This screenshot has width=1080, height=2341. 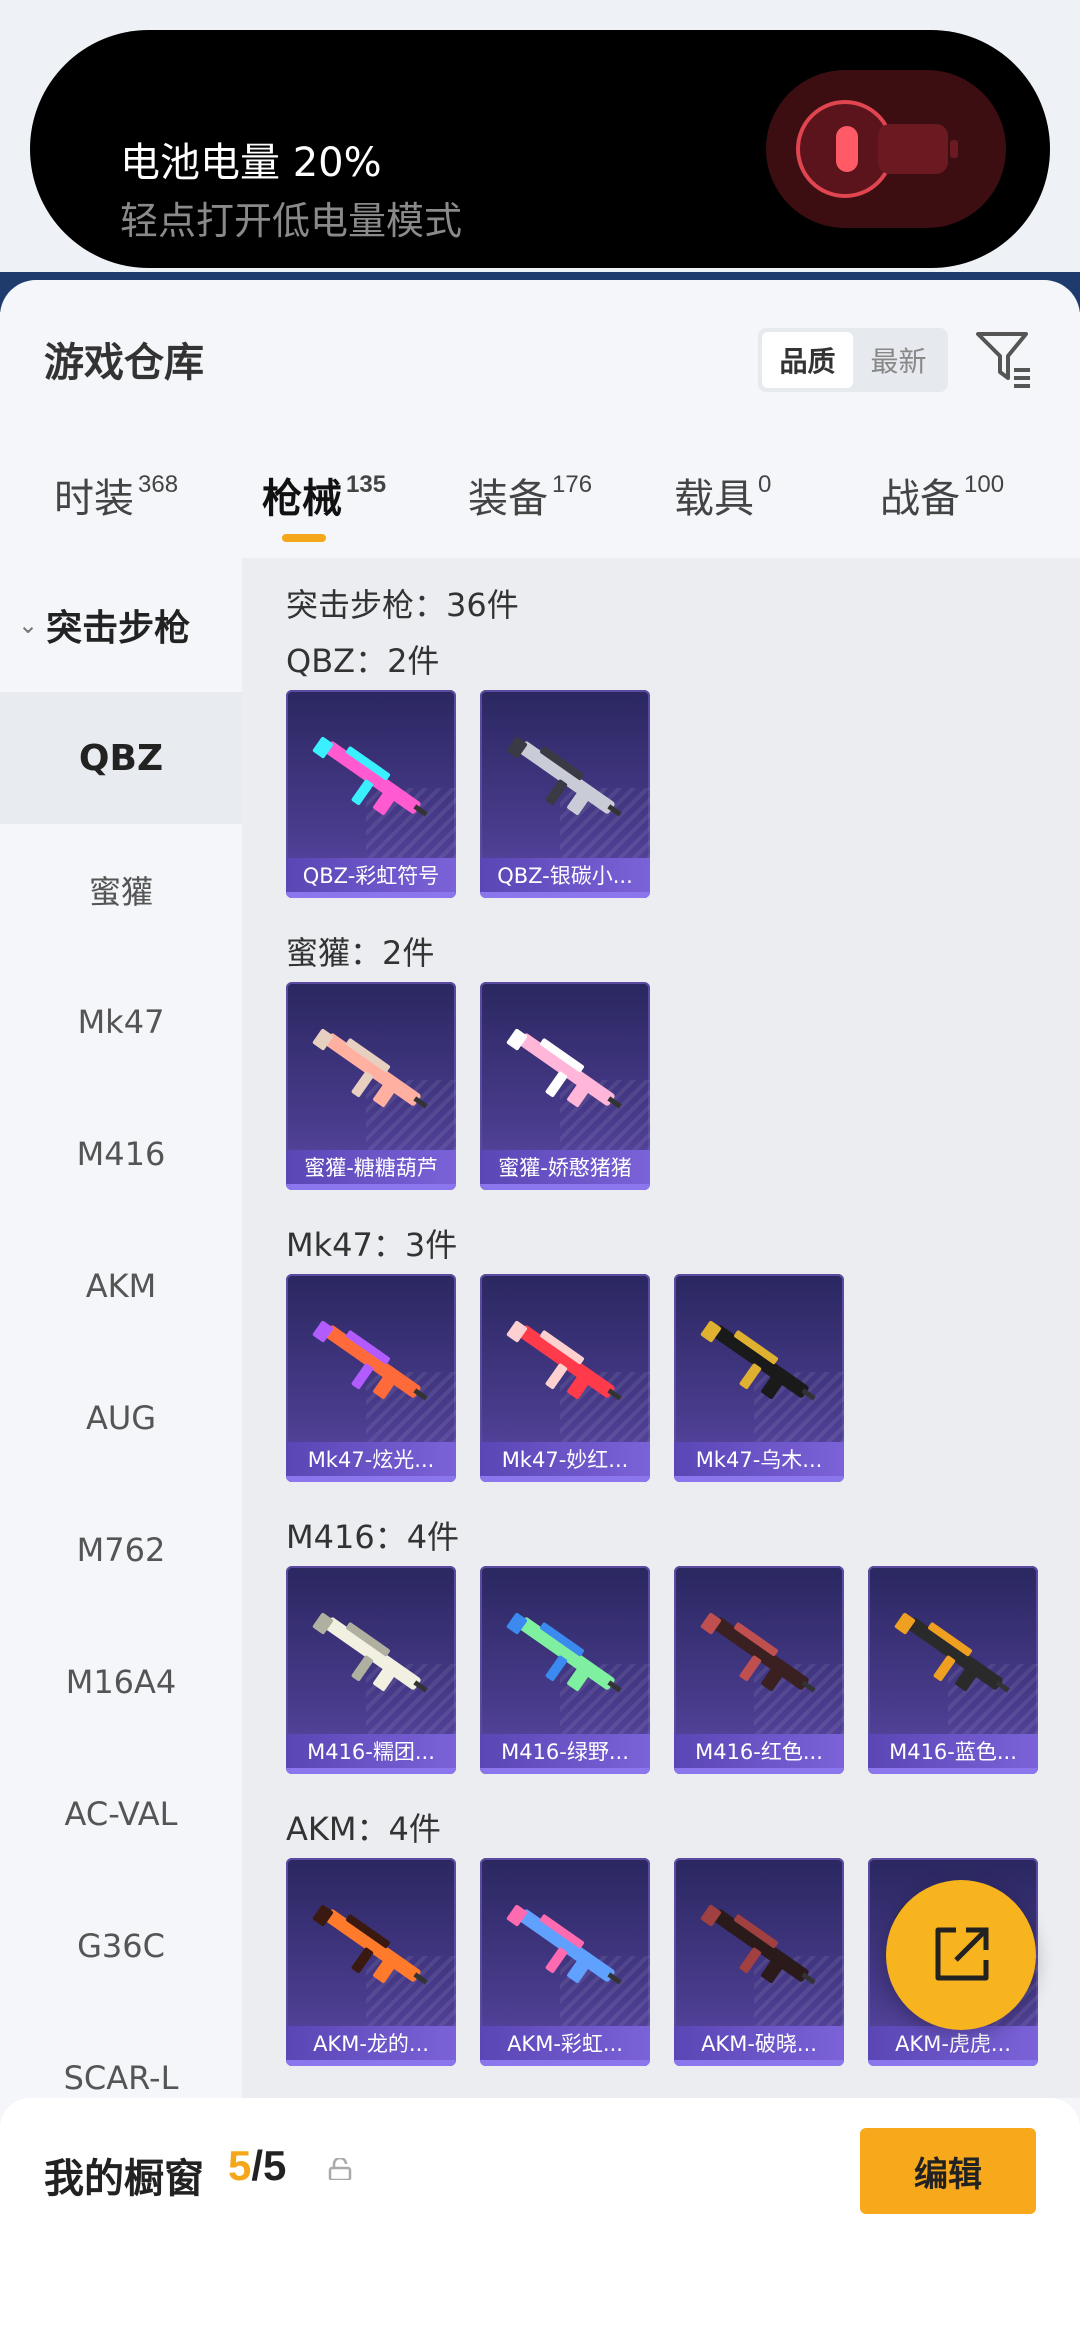 What do you see at coordinates (291, 221) in the screenshot?
I see `notification-subtitle: 轻点打开低电量模式` at bounding box center [291, 221].